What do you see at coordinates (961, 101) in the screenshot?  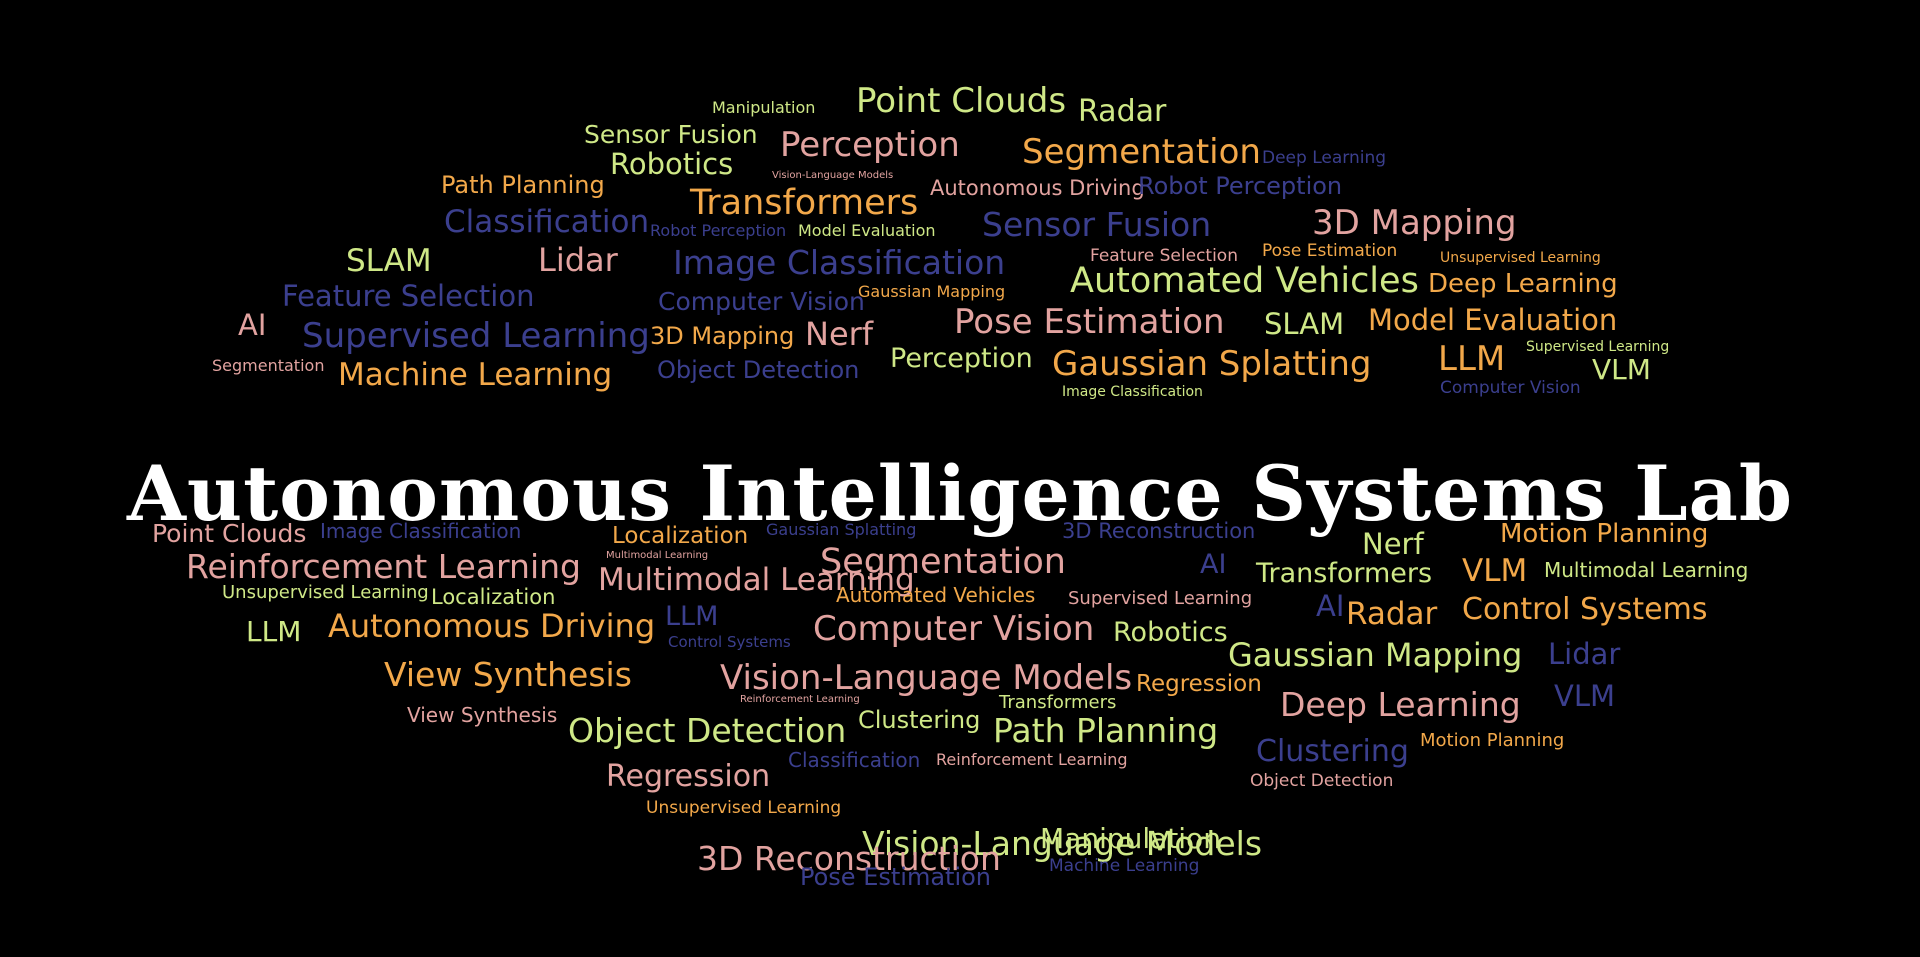 I see `cloud-word: Point Clouds` at bounding box center [961, 101].